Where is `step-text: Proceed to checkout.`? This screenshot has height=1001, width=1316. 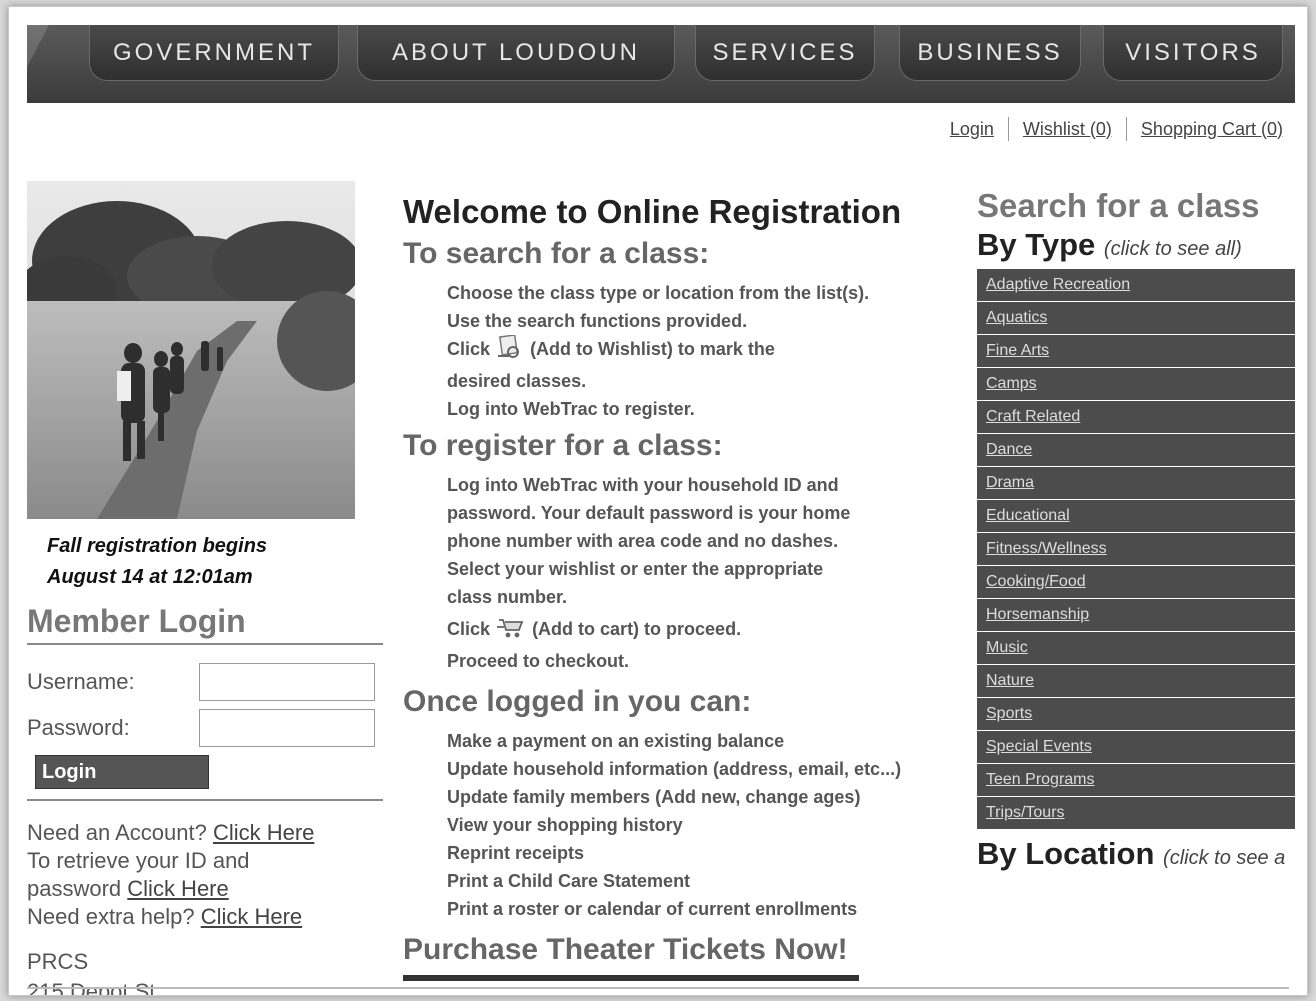 step-text: Proceed to checkout. is located at coordinates (538, 661).